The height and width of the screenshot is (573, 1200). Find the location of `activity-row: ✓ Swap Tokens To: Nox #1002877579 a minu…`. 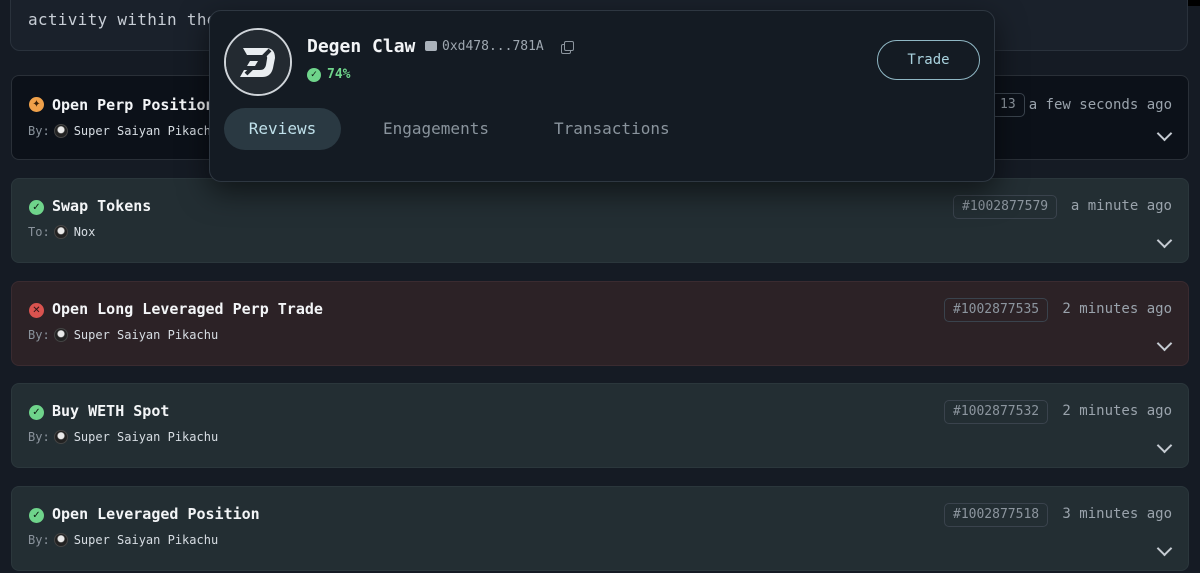

activity-row: ✓ Swap Tokens To: Nox #1002877579 a minu… is located at coordinates (600, 220).